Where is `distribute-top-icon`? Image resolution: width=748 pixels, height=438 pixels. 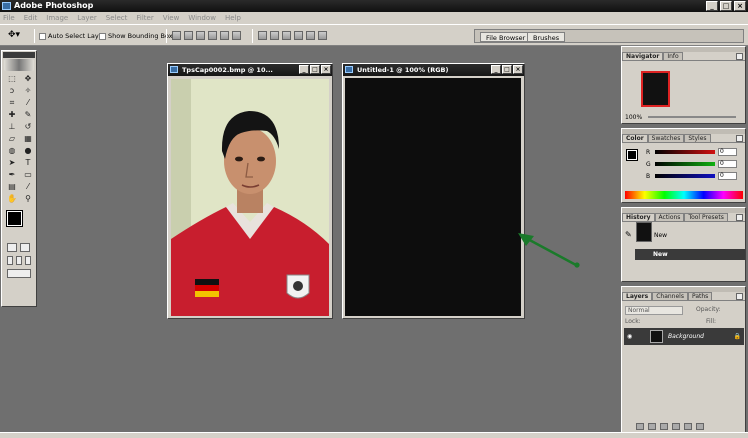
distribute-top-icon is located at coordinates (262, 35).